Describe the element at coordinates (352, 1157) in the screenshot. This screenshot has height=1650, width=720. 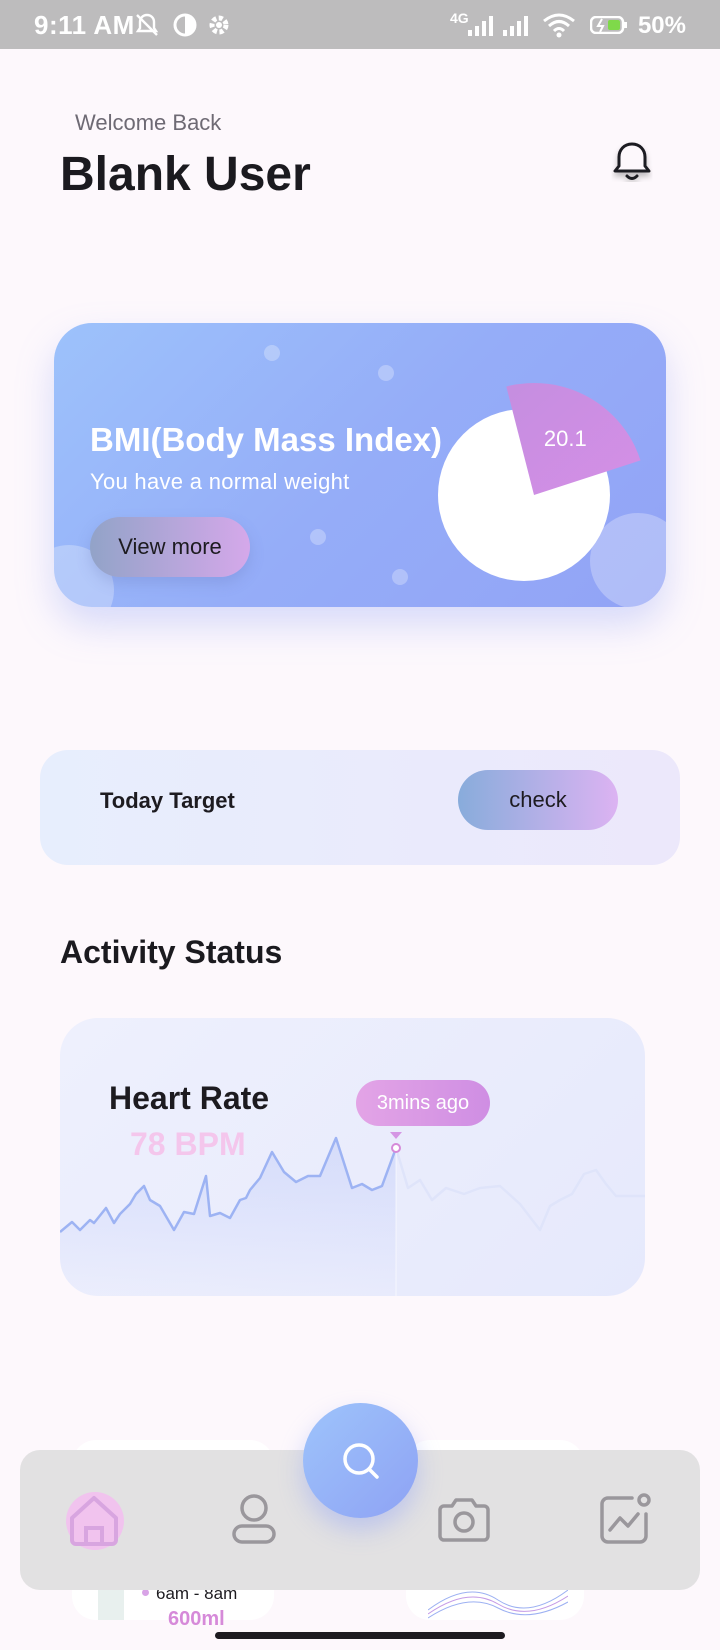
I see `heart-rate-card: Heart Rate 78 BPM 3mins ago` at that location.